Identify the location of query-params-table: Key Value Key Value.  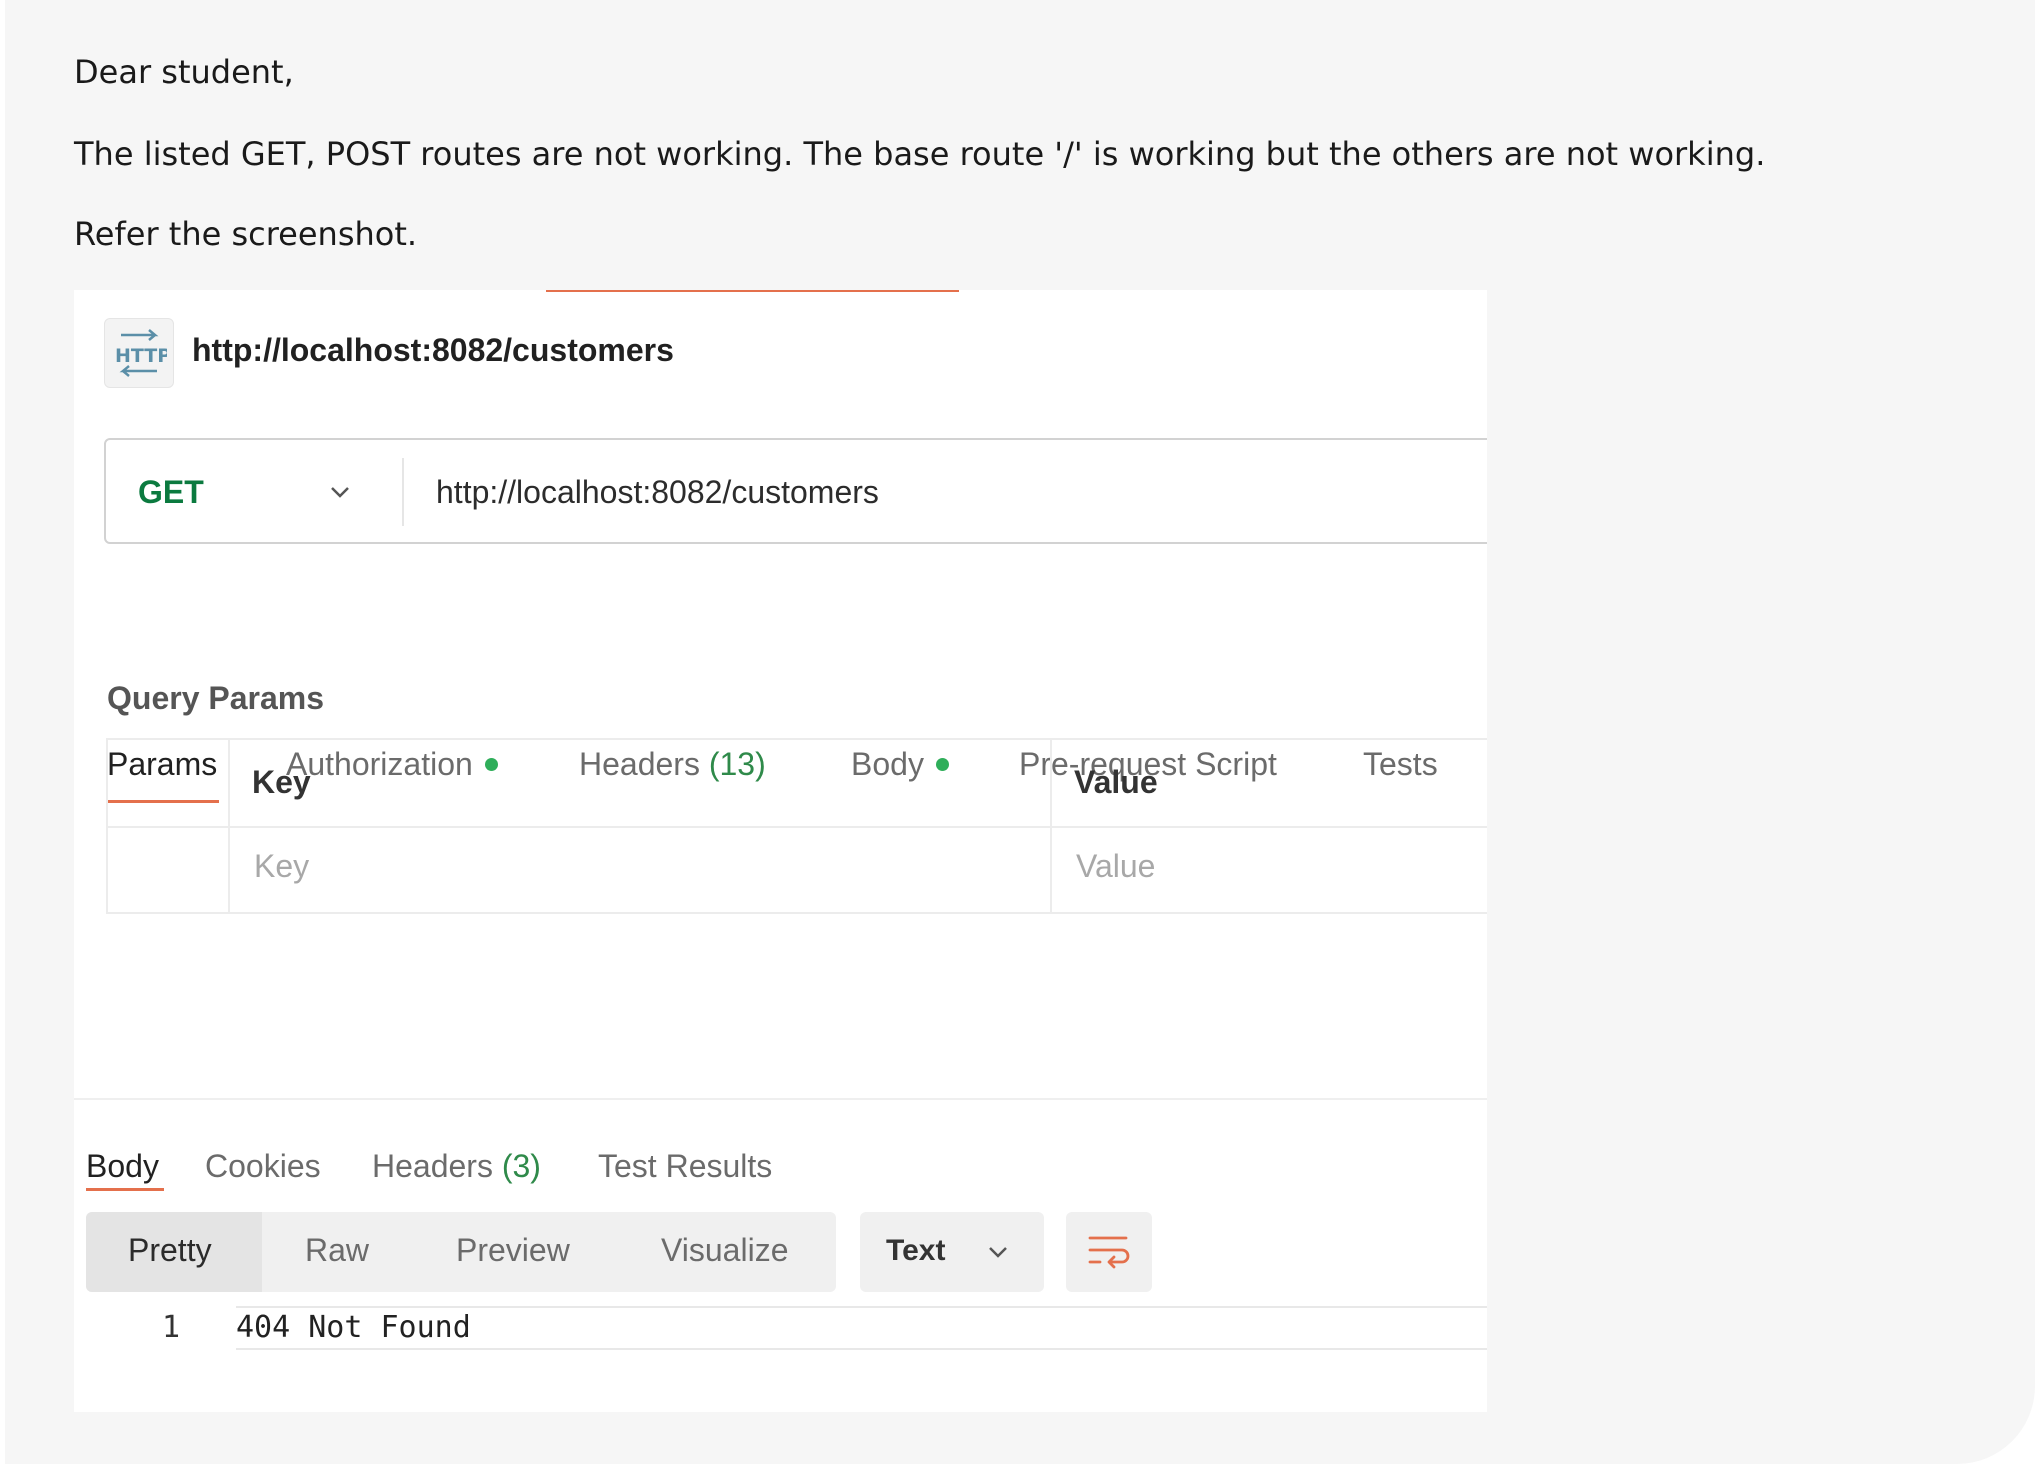
(796, 826).